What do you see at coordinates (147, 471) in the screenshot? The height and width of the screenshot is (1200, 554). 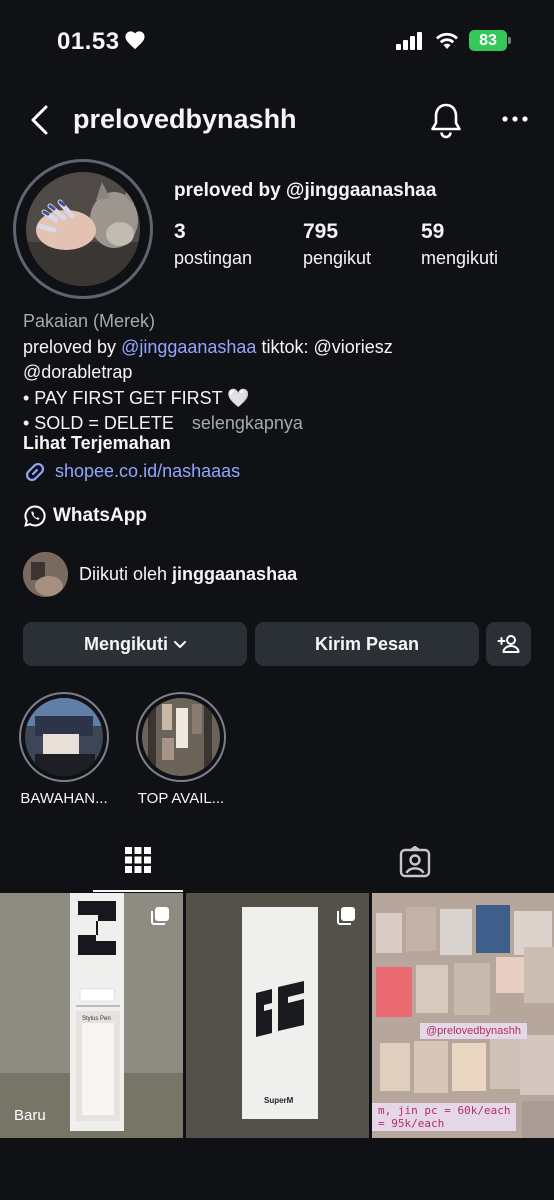 I see `external-link-text: shopee.co.id/nashaaas` at bounding box center [147, 471].